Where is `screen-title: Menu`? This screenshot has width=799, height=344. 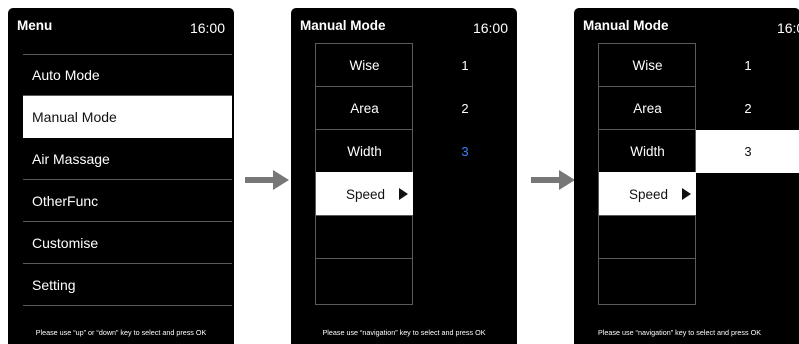
screen-title: Menu is located at coordinates (35, 25).